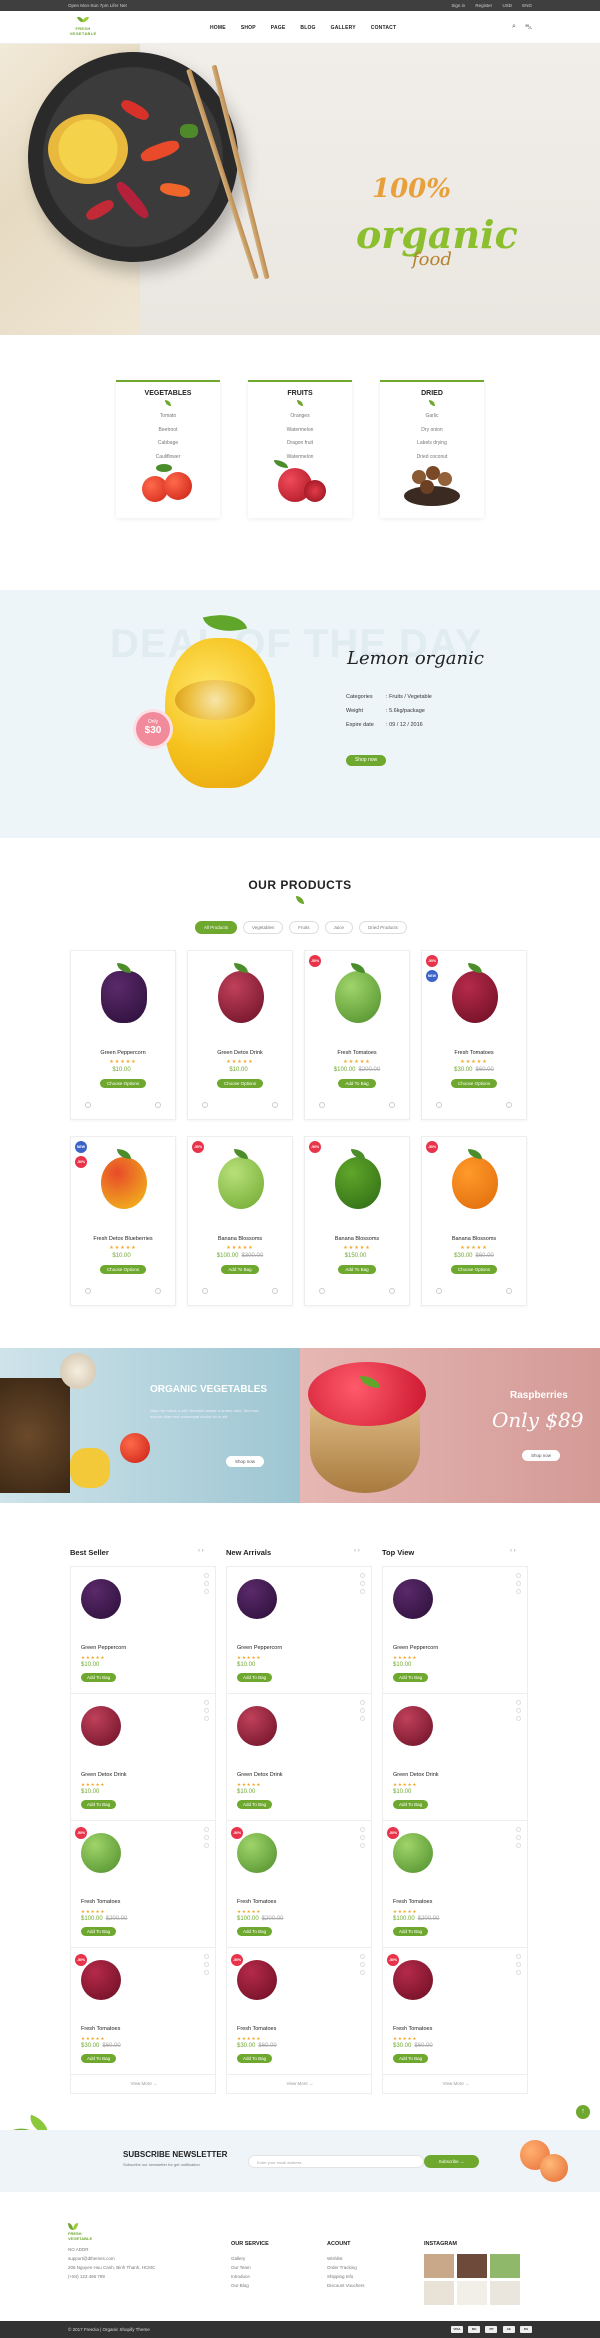 This screenshot has width=600, height=2338. Describe the element at coordinates (240, 1053) in the screenshot. I see `product-name: Green Detox Drink` at that location.